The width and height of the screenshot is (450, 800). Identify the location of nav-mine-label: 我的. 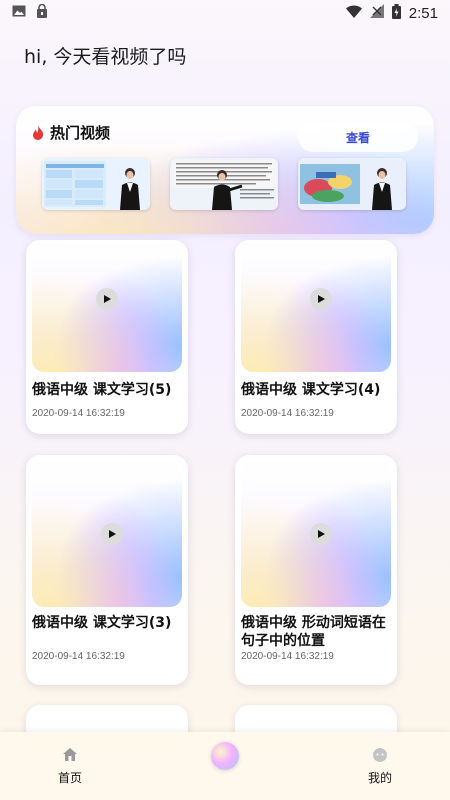
(379, 777).